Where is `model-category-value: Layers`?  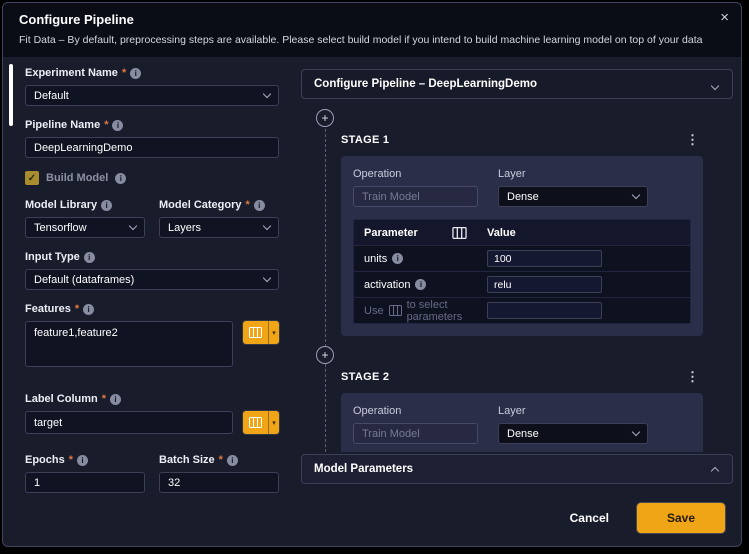
model-category-value: Layers is located at coordinates (185, 227).